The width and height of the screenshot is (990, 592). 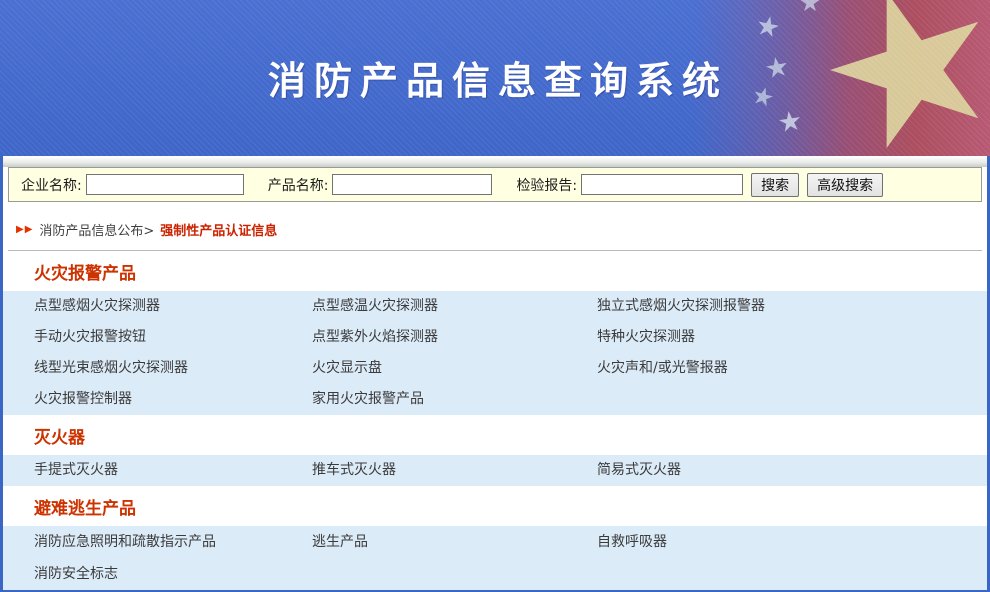 I want to click on product-name-label: 产品名称:, so click(x=298, y=185).